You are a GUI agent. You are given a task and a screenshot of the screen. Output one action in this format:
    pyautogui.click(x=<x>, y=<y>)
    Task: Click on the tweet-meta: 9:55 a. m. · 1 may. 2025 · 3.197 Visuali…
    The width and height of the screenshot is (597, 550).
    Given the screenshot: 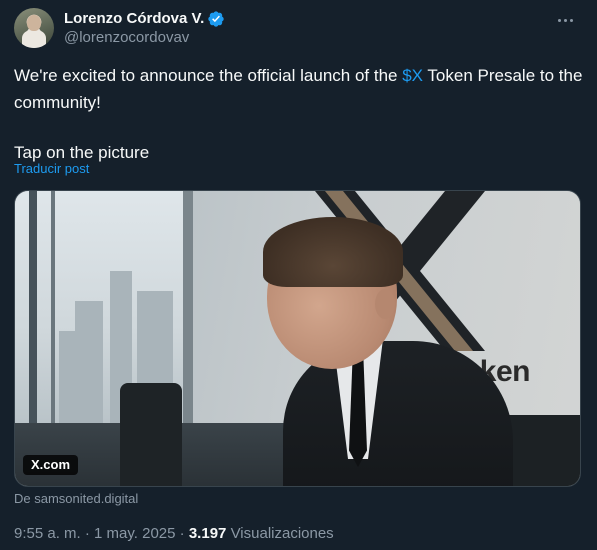 What is the action you would take?
    pyautogui.click(x=174, y=533)
    